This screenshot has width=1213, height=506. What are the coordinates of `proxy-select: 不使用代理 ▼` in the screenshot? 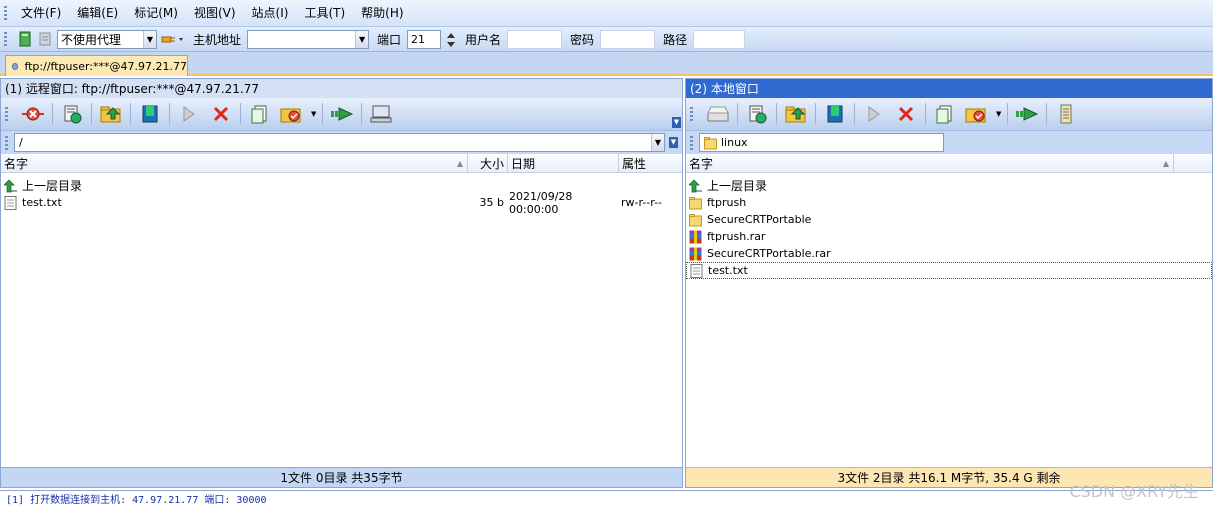 It's located at (107, 39).